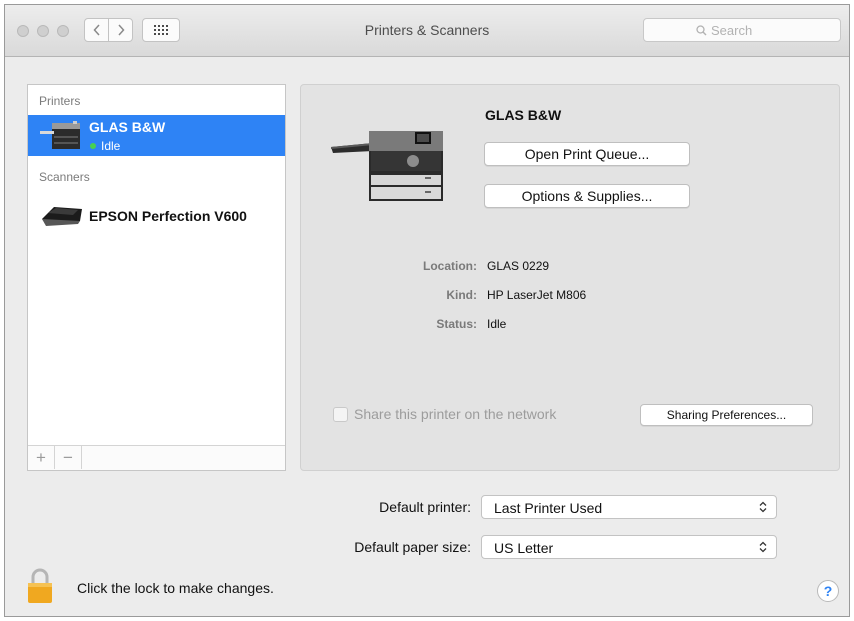  What do you see at coordinates (518, 266) in the screenshot?
I see `location-value: GLAS 0229` at bounding box center [518, 266].